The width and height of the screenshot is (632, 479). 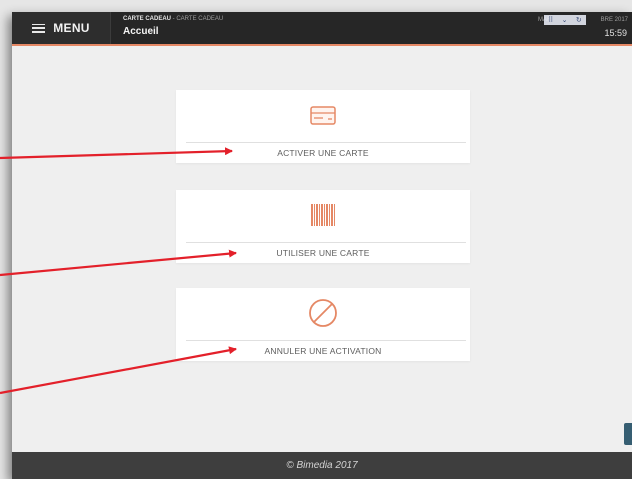 I want to click on use-card-label: UTILISER UNE CARTE, so click(x=323, y=253).